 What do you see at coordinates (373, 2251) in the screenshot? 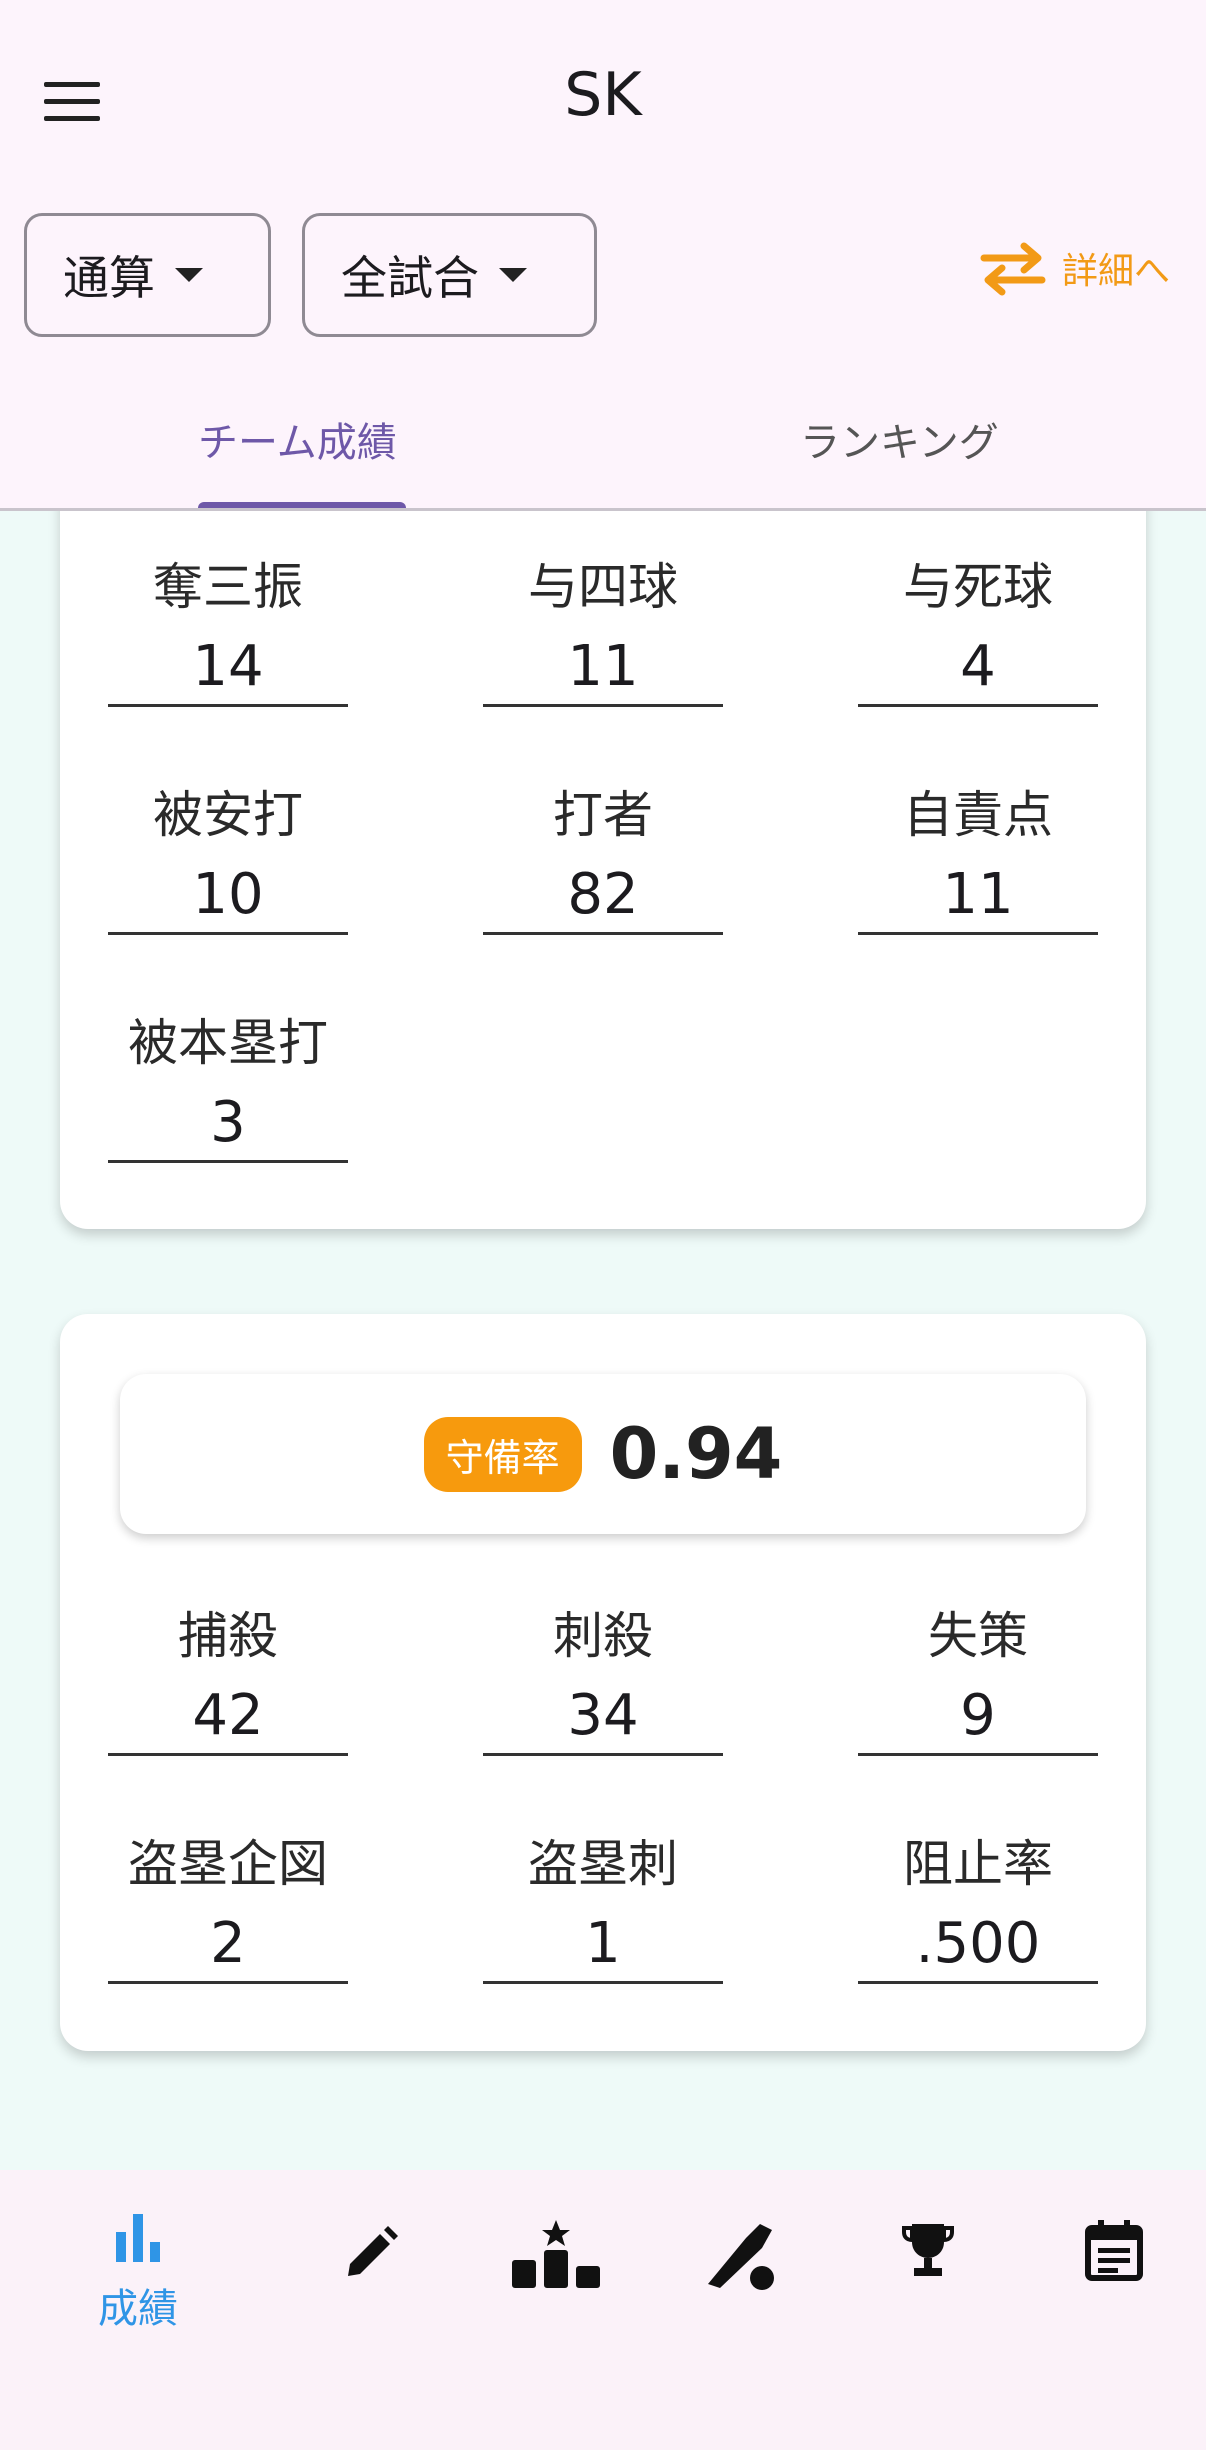
I see `pencil-icon` at bounding box center [373, 2251].